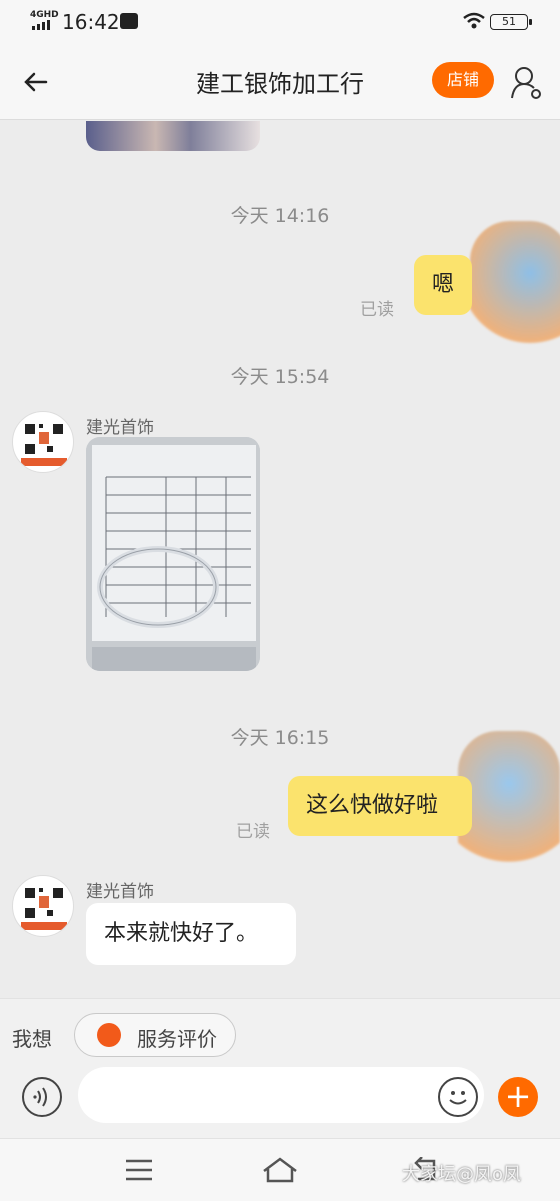 This screenshot has width=560, height=1201. I want to click on plus-icon: +, so click(518, 1097).